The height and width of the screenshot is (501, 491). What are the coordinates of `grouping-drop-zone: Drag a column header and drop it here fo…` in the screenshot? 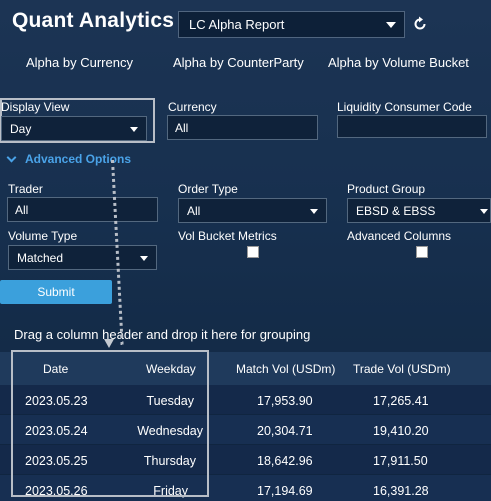 It's located at (162, 334).